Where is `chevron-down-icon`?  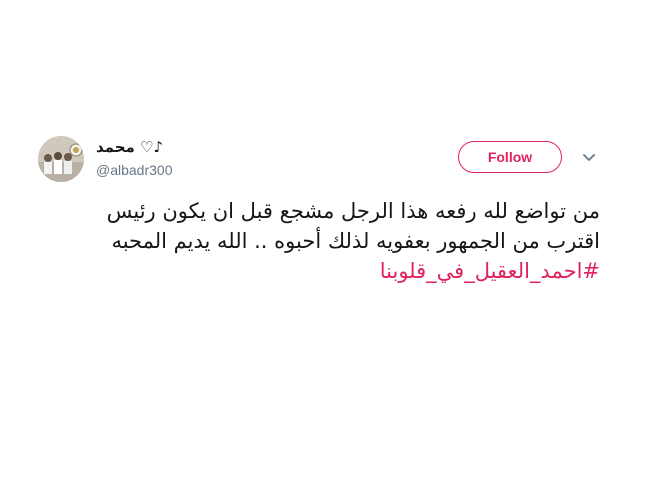
chevron-down-icon is located at coordinates (589, 157).